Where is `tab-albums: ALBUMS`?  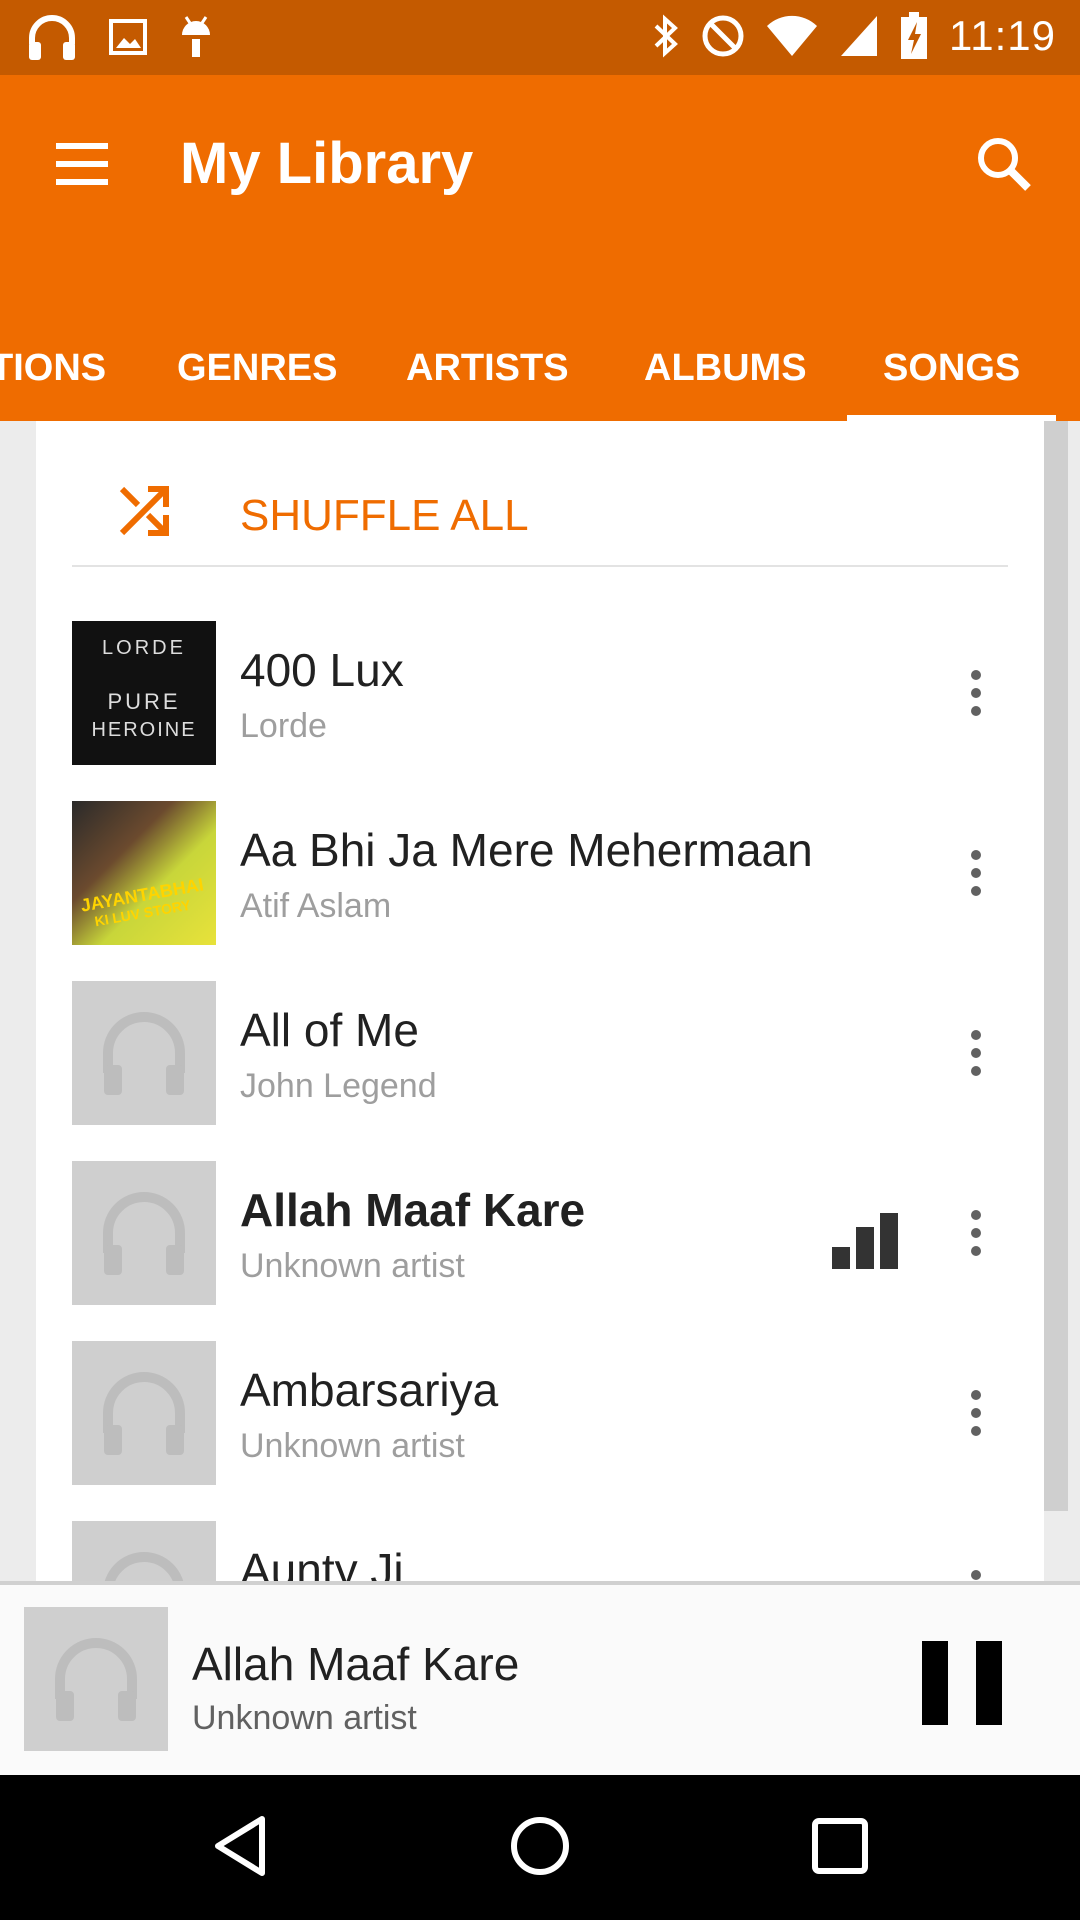
tab-albums: ALBUMS is located at coordinates (725, 368).